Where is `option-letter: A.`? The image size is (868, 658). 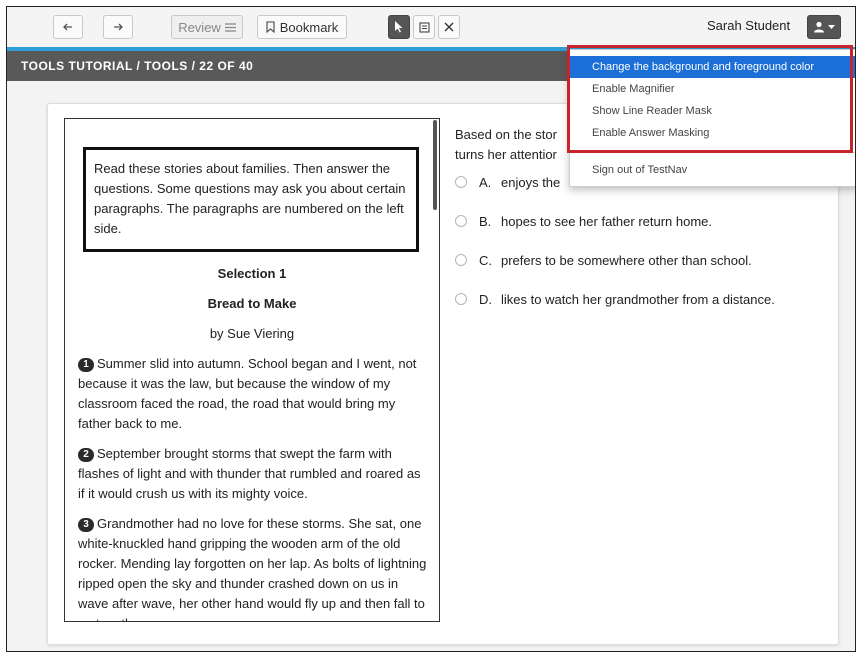 option-letter: A. is located at coordinates (485, 182).